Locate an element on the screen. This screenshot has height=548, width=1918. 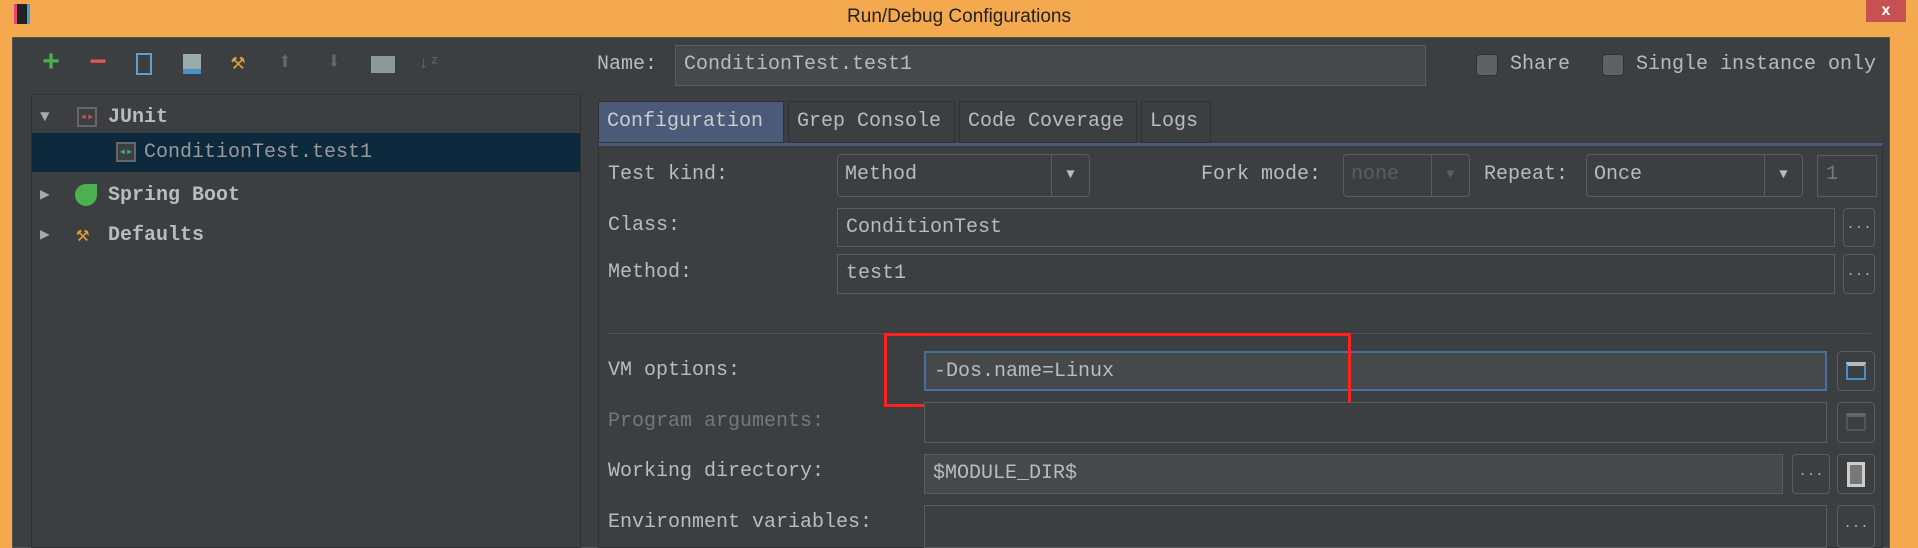
test-kind-combo: Method ▼ is located at coordinates (963, 175).